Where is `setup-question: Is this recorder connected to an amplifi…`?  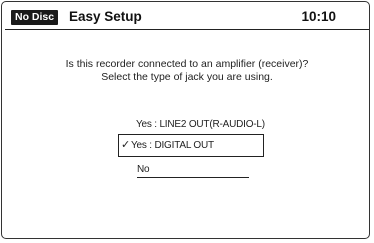
setup-question: Is this recorder connected to an amplifi… is located at coordinates (187, 71).